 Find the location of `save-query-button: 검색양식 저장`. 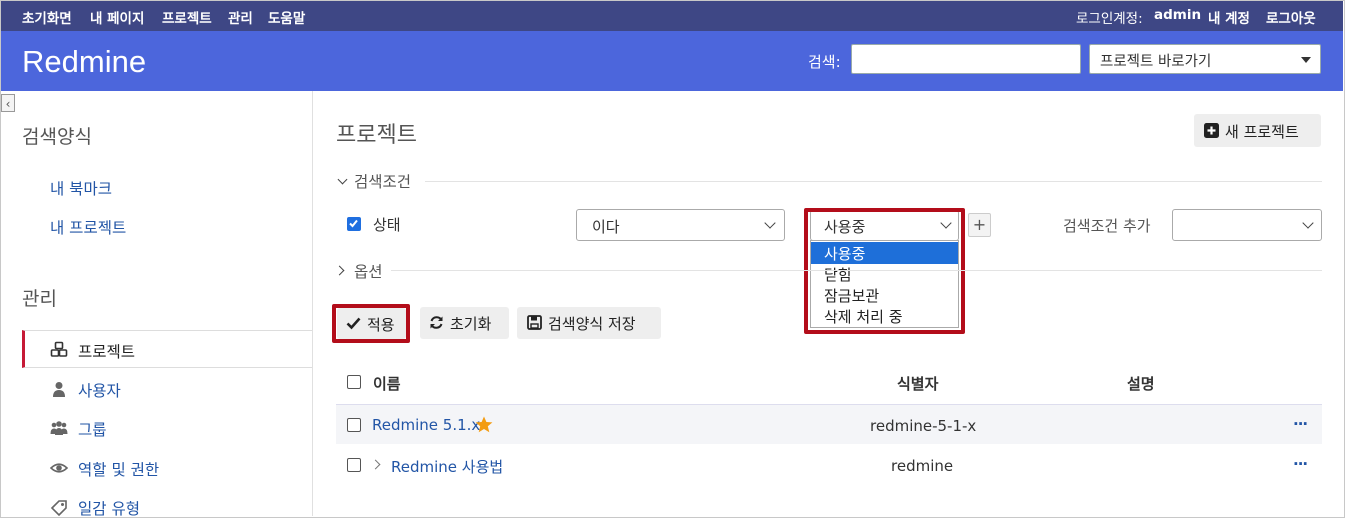

save-query-button: 검색양식 저장 is located at coordinates (589, 323).